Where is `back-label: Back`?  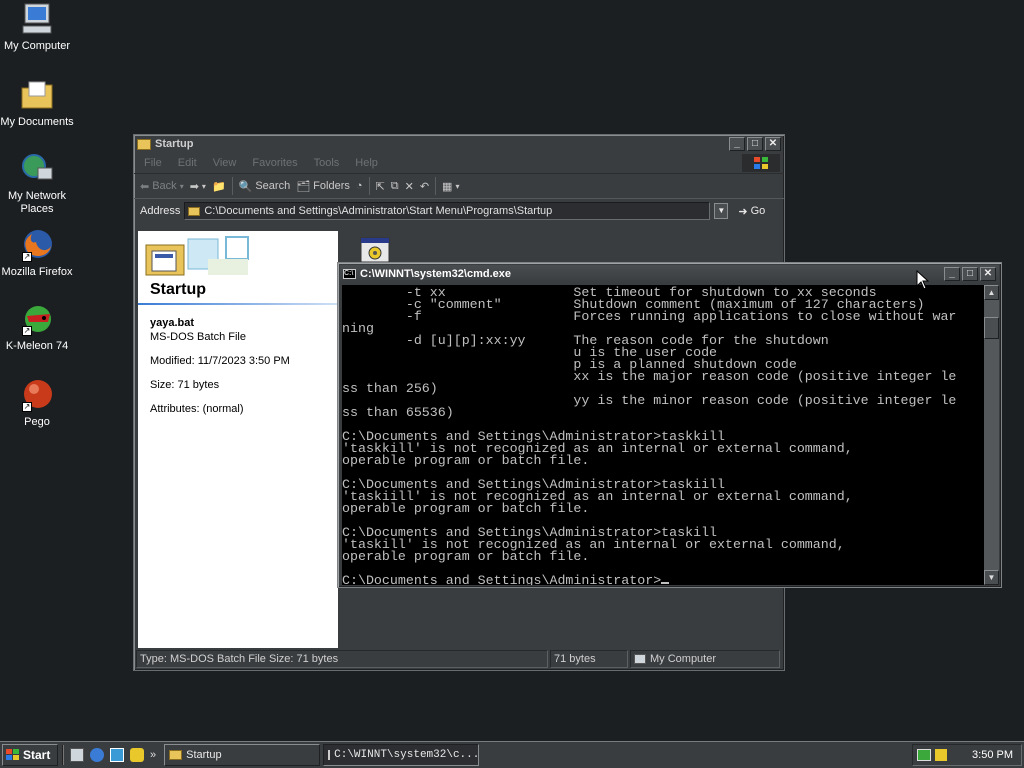 back-label: Back is located at coordinates (164, 186).